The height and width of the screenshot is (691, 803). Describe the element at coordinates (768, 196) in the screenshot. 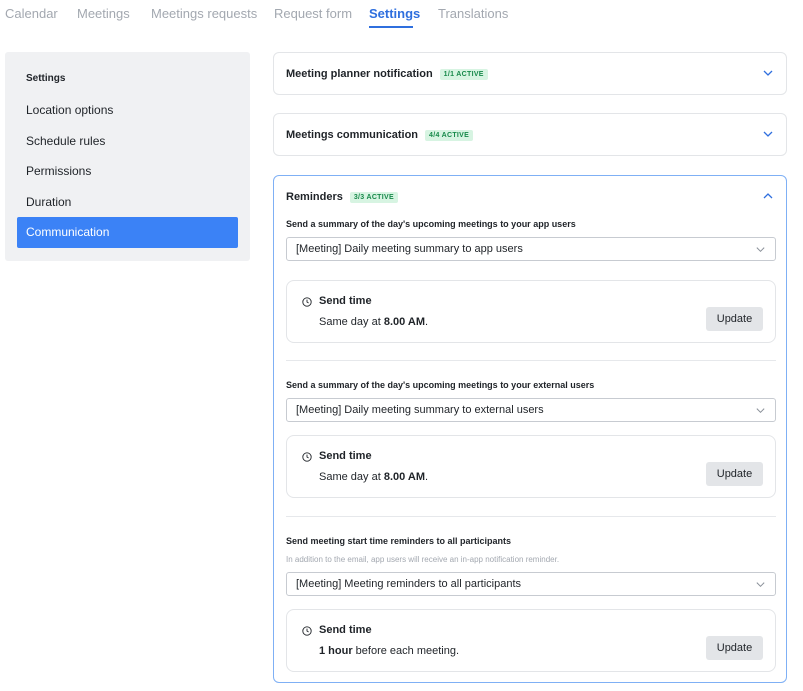

I see `chevron-up-icon` at that location.